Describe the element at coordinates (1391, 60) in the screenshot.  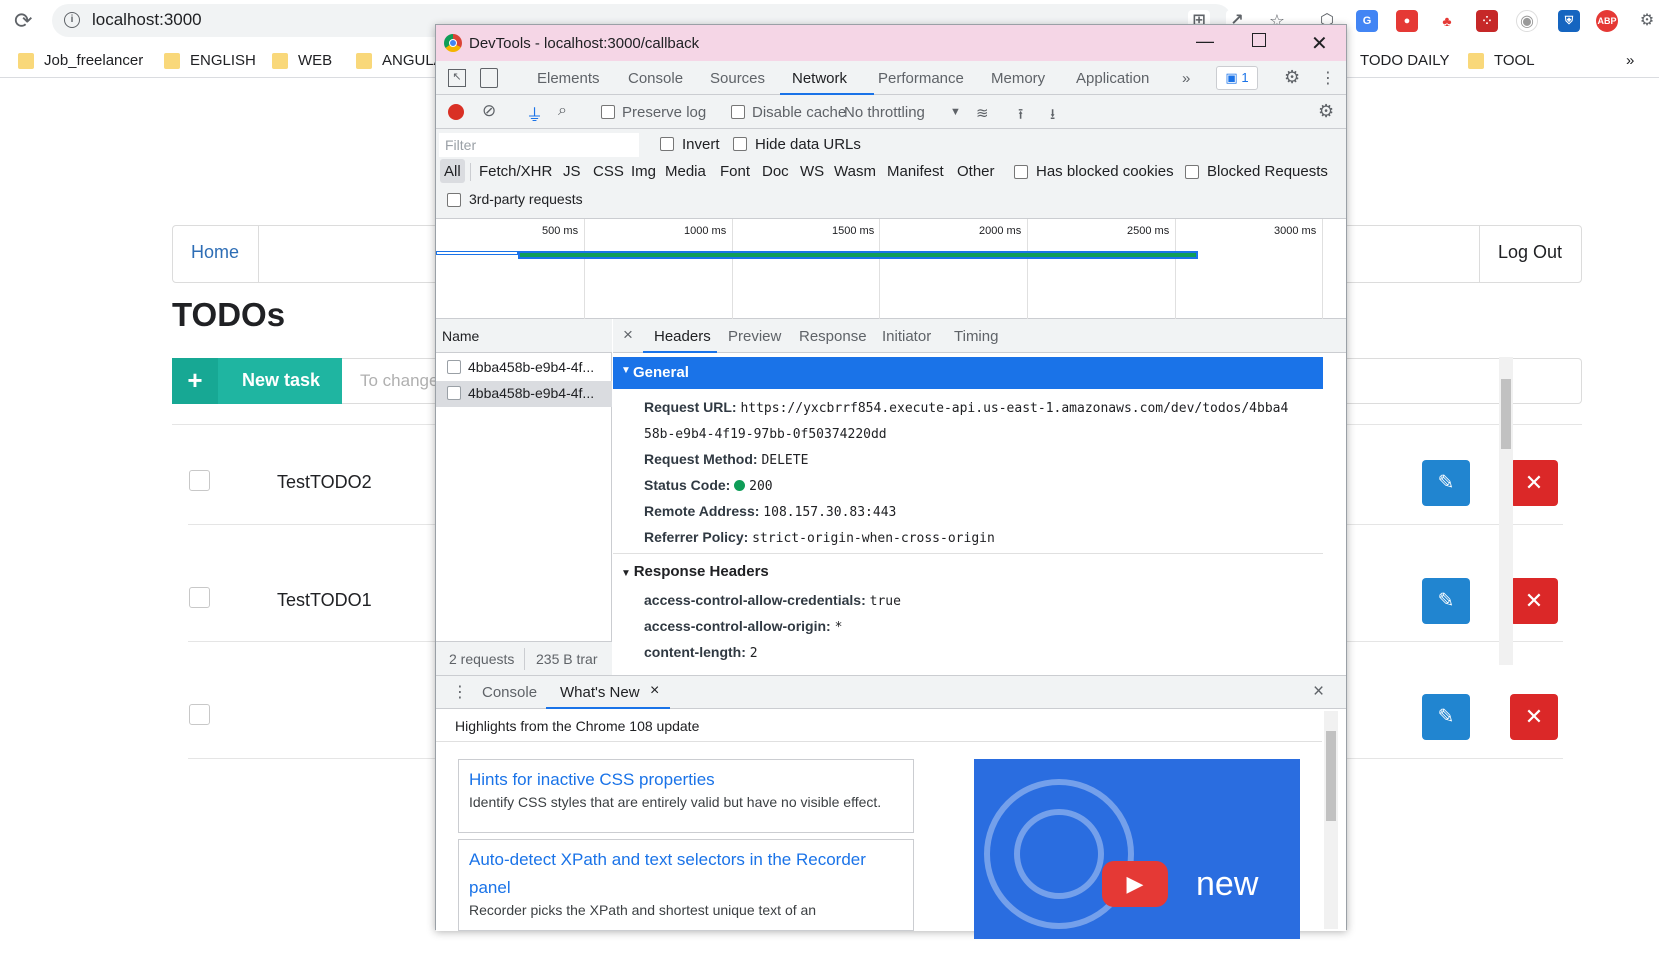
I see `bookmark-todo-daily: TODO DAILY` at that location.